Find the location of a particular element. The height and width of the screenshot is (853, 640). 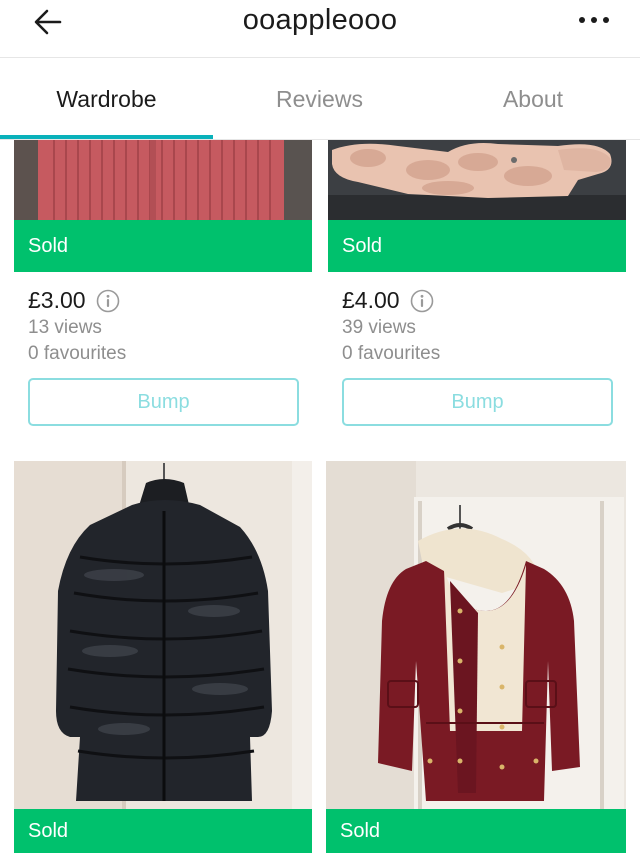

price-row: £3.00 is located at coordinates (74, 300).